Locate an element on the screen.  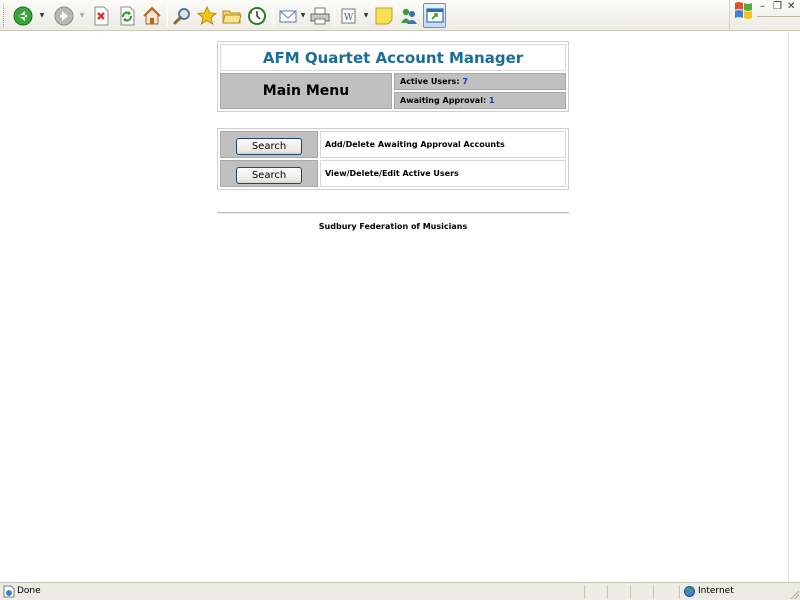
search-icon is located at coordinates (181, 15).